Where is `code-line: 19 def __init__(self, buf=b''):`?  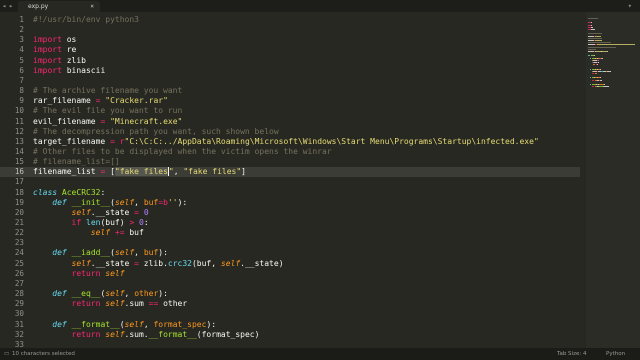 code-line: 19 def __init__(self, buf=b''): is located at coordinates (290, 203).